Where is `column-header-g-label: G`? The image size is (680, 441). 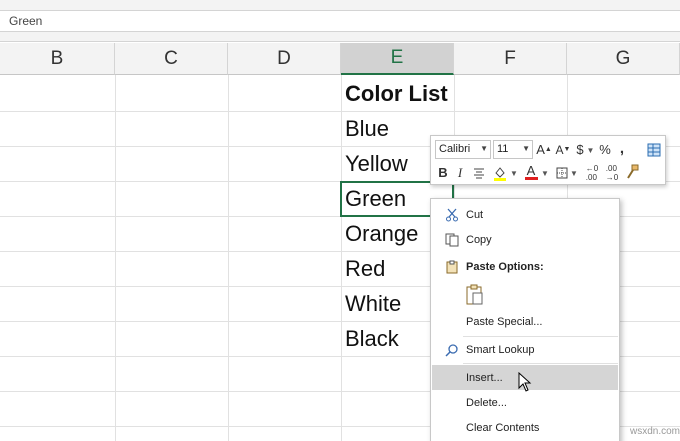 column-header-g-label: G is located at coordinates (623, 58).